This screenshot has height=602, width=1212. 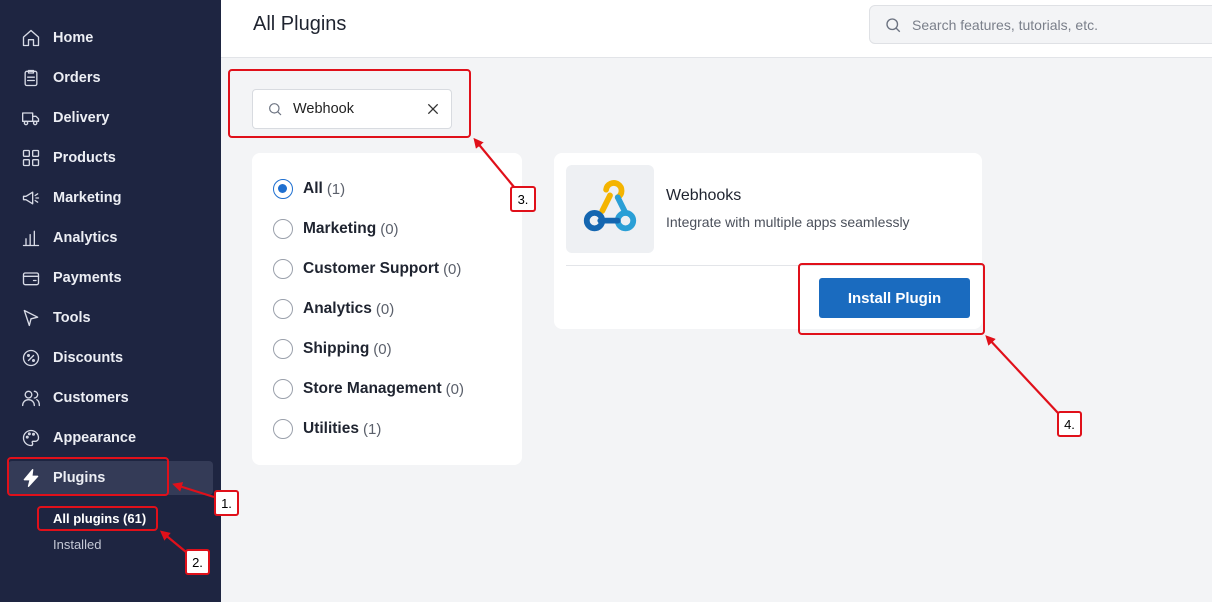 I want to click on discount-icon, so click(x=31, y=358).